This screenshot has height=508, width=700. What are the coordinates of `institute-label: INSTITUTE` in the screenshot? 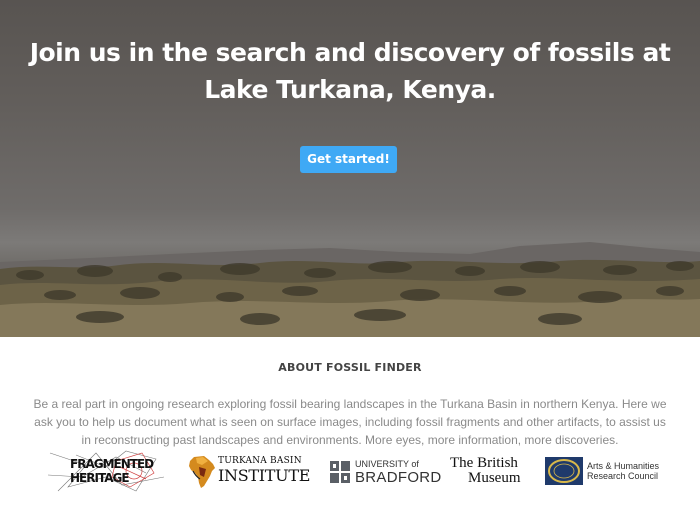 It's located at (264, 475).